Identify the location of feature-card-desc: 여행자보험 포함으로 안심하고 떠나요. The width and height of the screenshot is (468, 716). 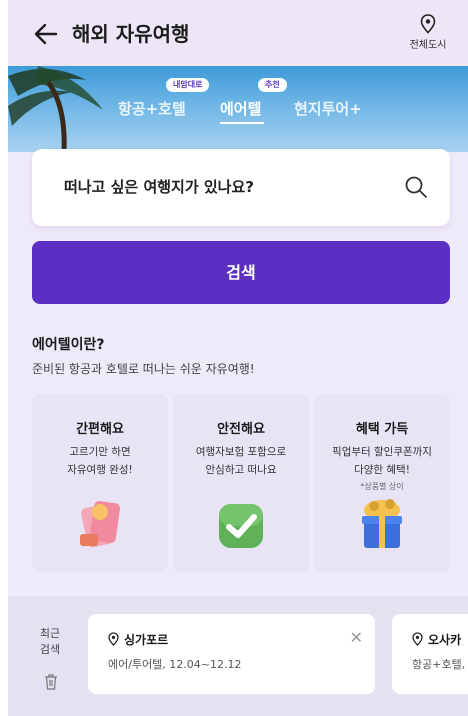
(241, 461).